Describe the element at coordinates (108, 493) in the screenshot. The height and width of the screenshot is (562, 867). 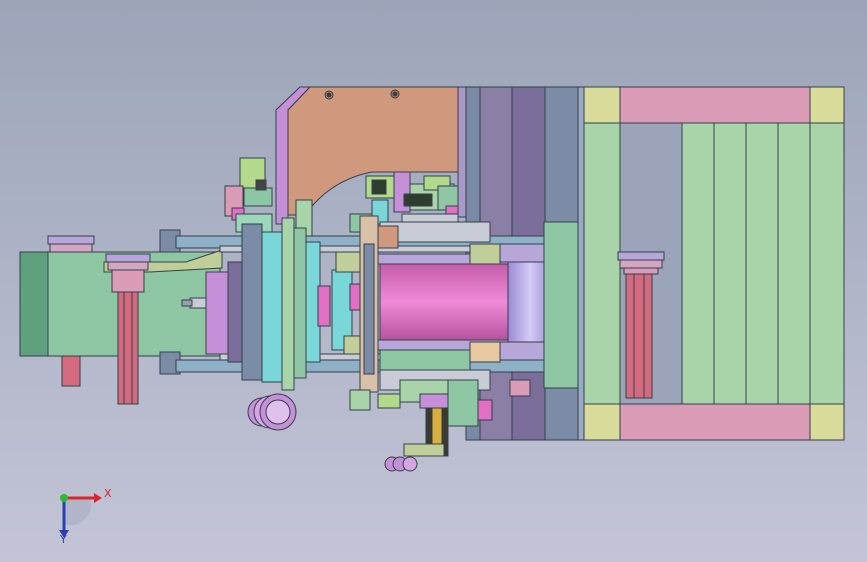
I see `x-axis-label: X` at that location.